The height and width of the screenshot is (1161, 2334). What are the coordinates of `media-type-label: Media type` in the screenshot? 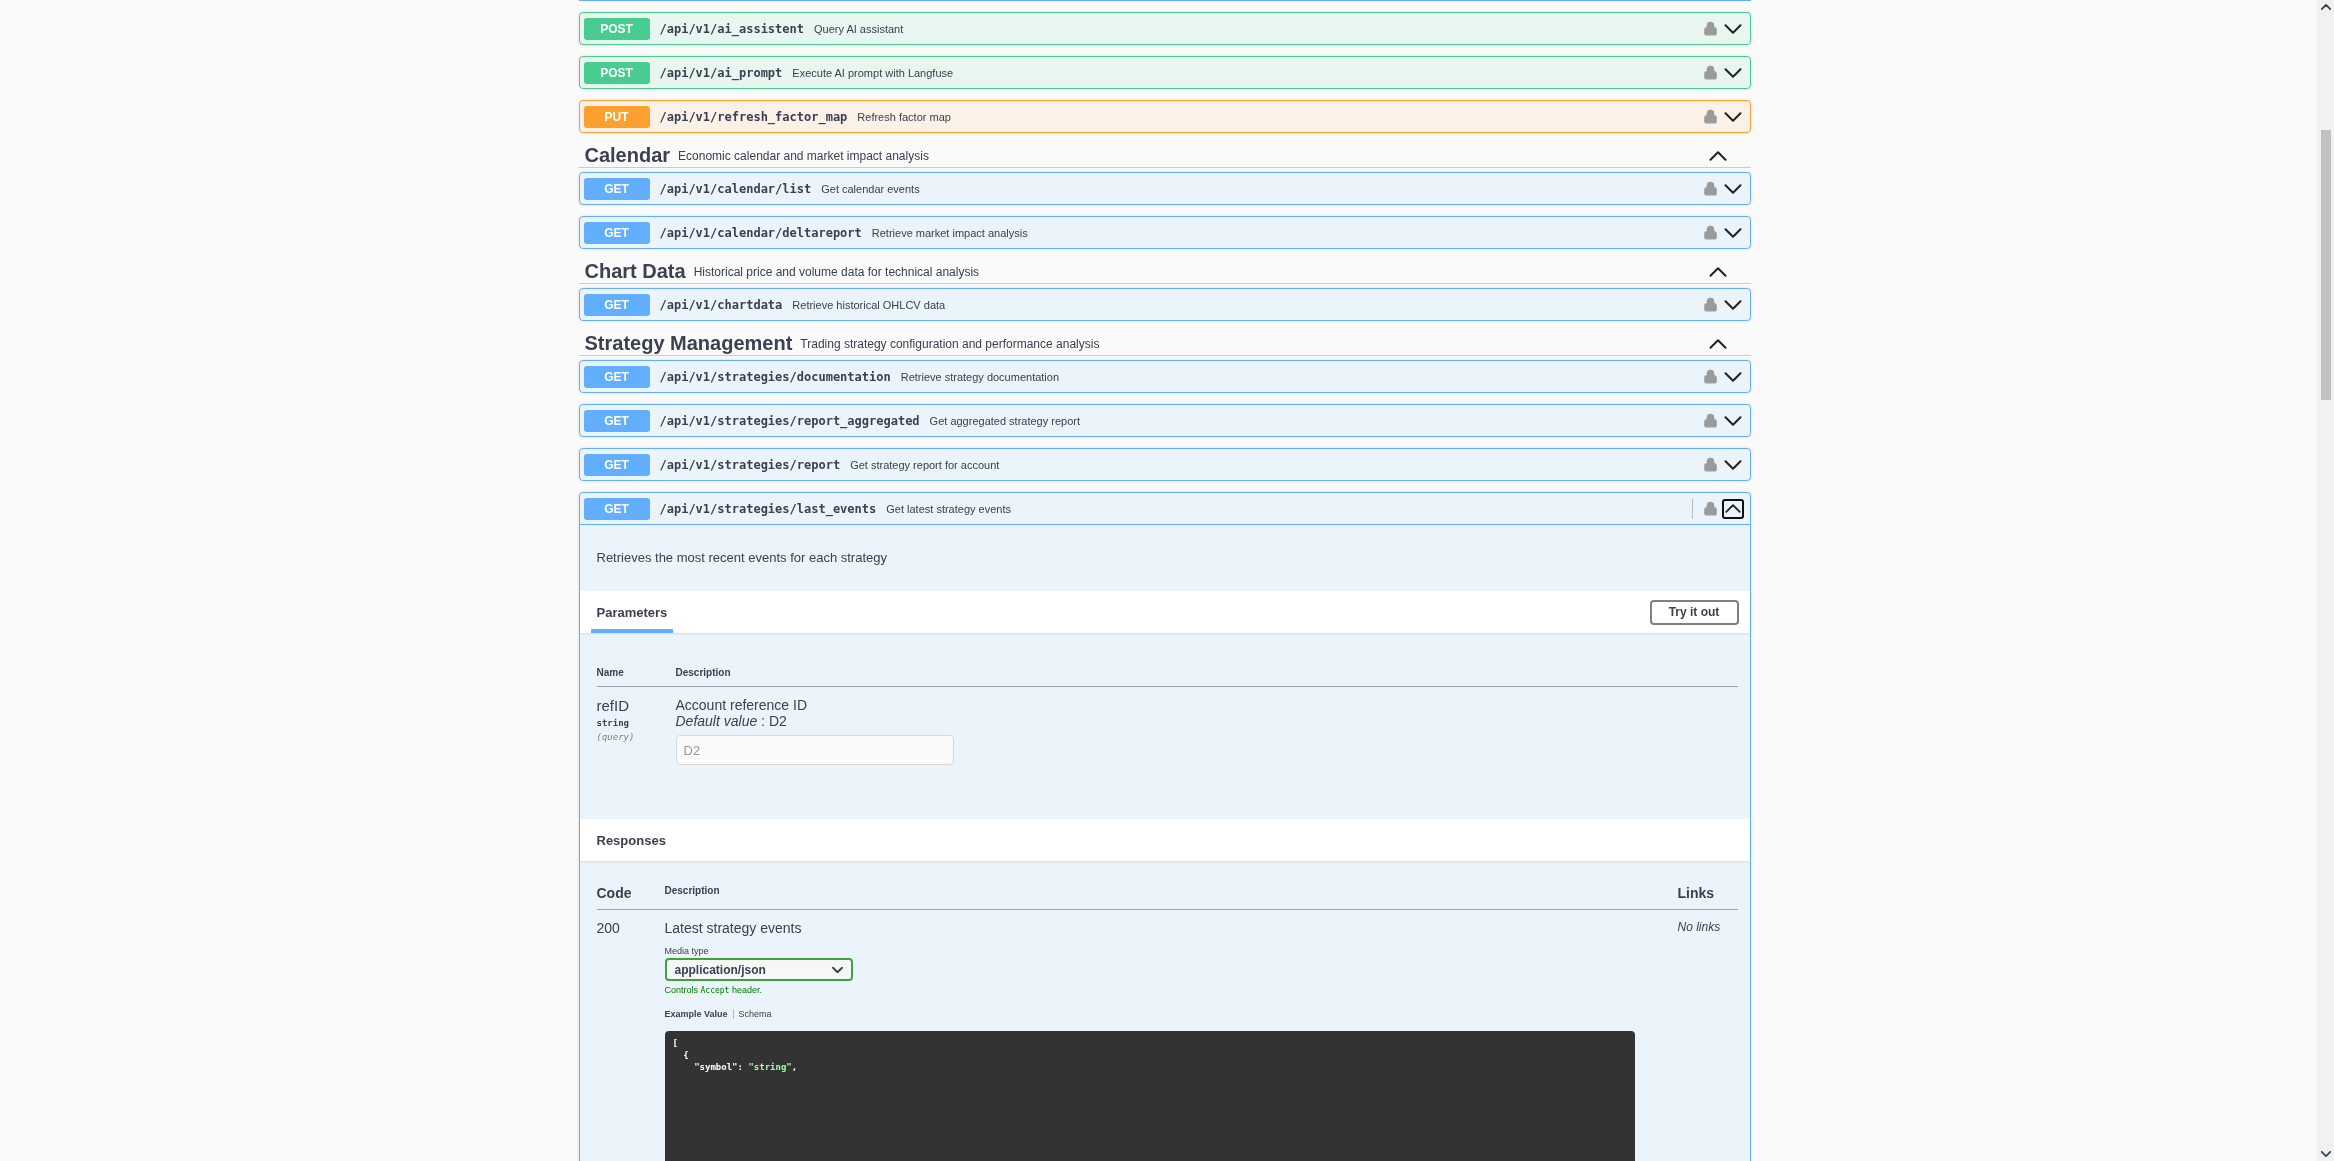 It's located at (687, 951).